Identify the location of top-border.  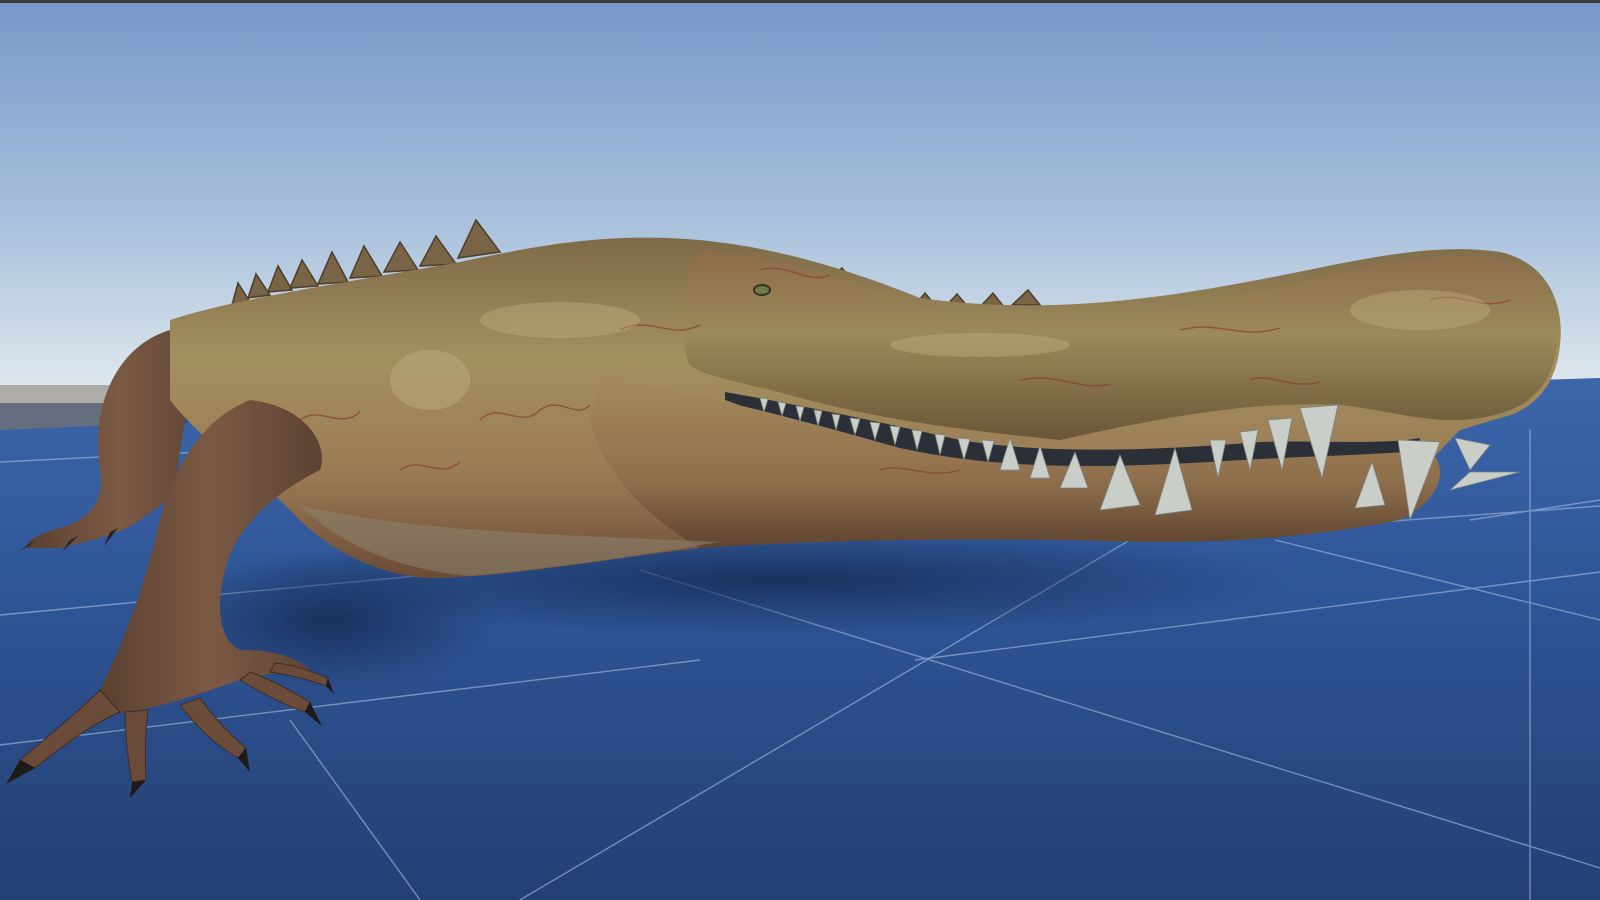
(800, 1).